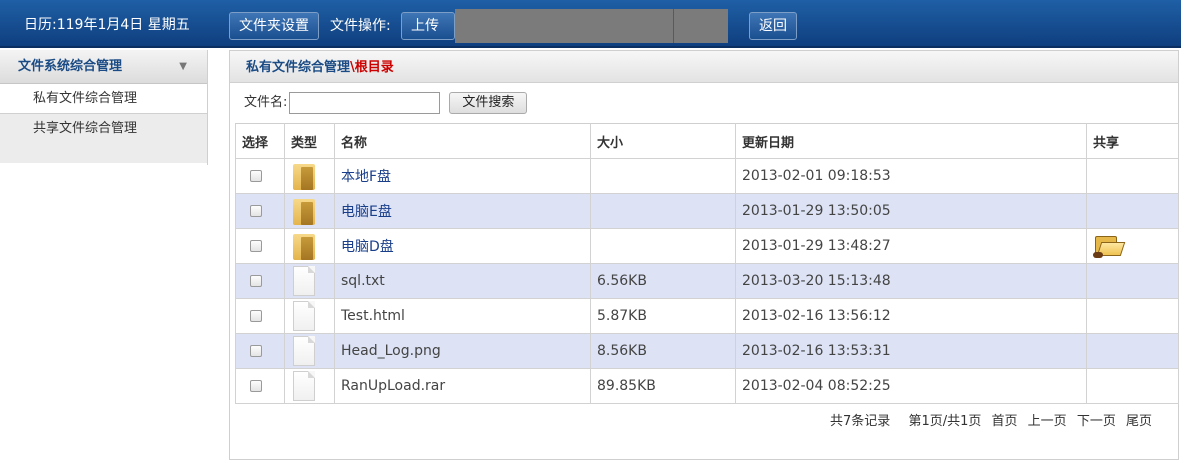 The width and height of the screenshot is (1181, 471). I want to click on pager-total: 共7条记录, so click(860, 421).